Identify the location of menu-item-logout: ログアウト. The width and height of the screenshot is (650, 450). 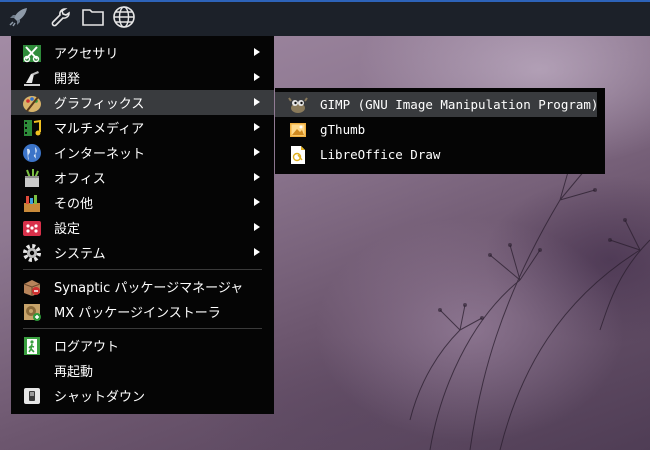
(142, 345).